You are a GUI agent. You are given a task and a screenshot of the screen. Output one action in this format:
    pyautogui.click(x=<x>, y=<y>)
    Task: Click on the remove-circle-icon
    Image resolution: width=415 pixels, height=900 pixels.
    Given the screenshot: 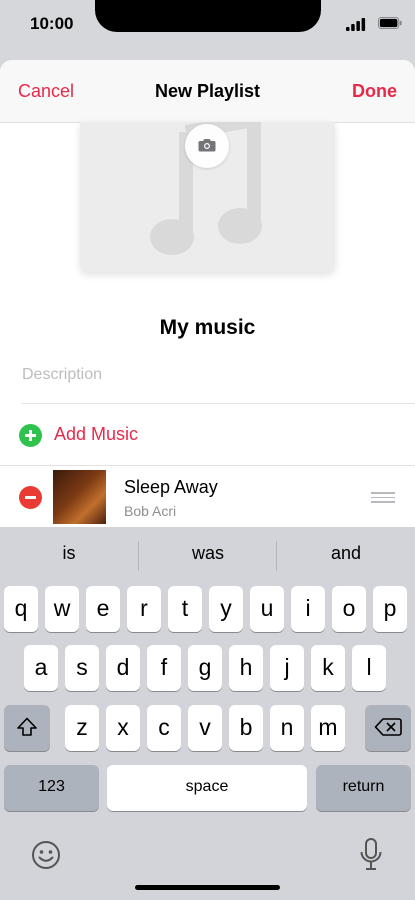 What is the action you would take?
    pyautogui.click(x=30, y=497)
    